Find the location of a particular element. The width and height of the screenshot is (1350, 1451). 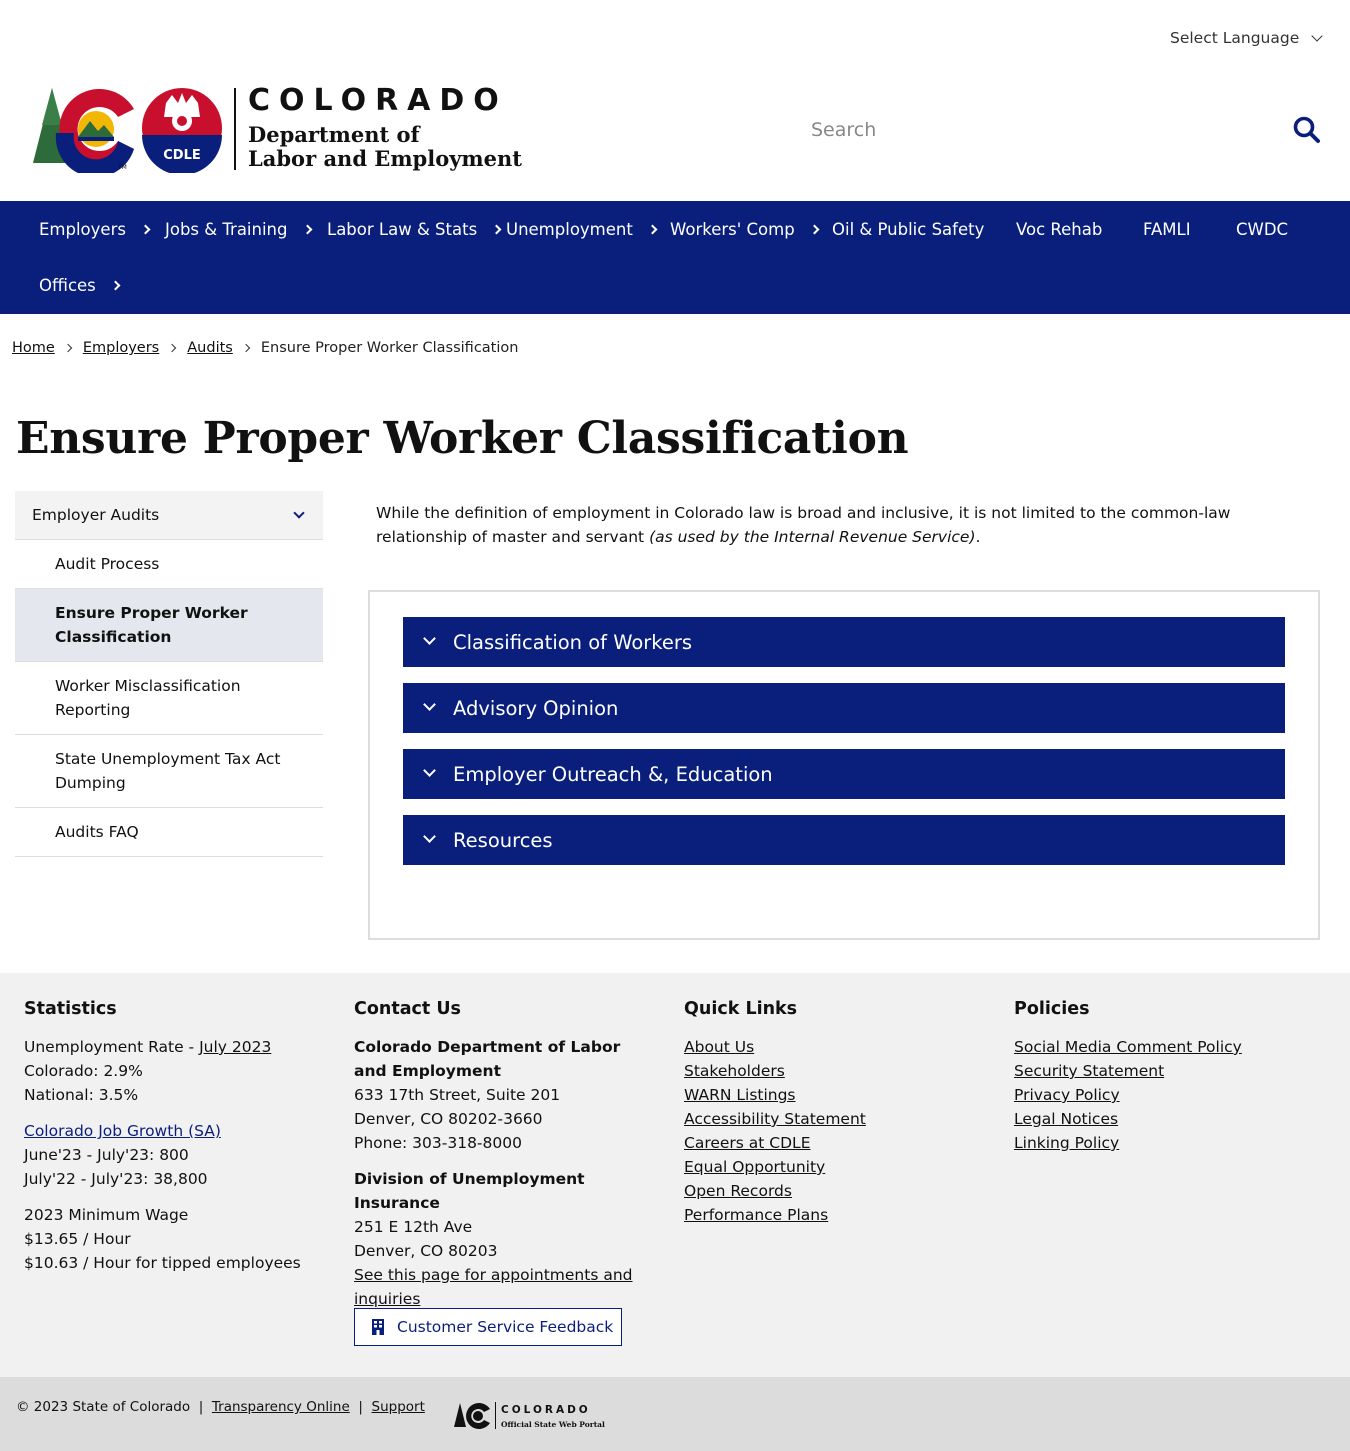

nav-label: FAMLI is located at coordinates (1167, 229).